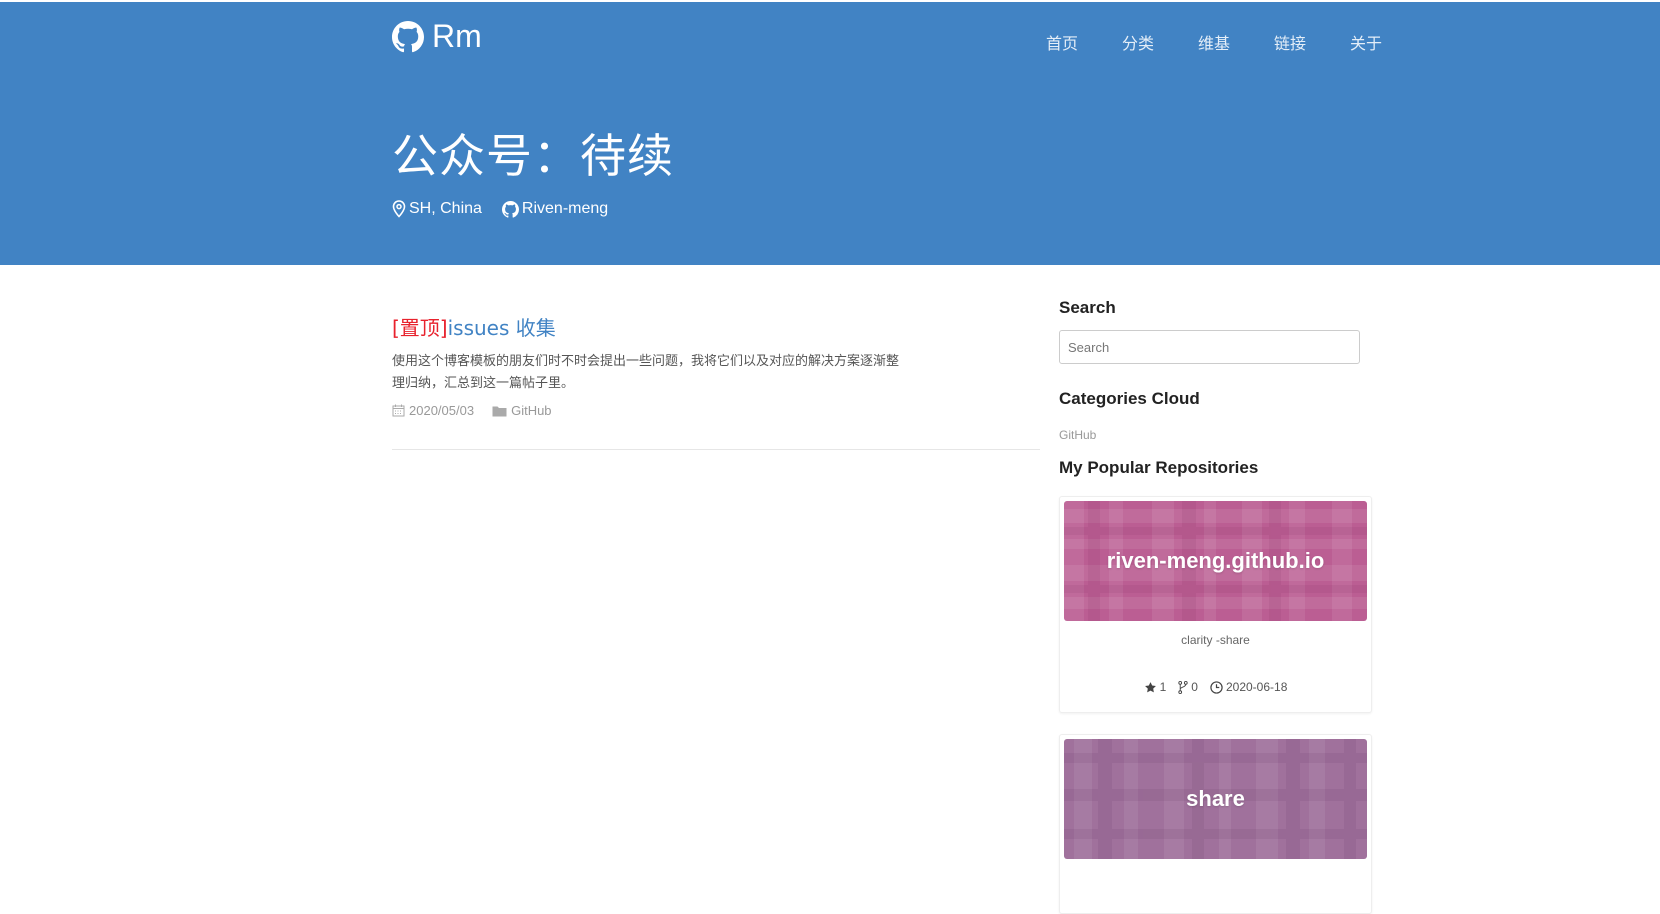 The height and width of the screenshot is (914, 1660). What do you see at coordinates (499, 411) in the screenshot?
I see `folder-icon` at bounding box center [499, 411].